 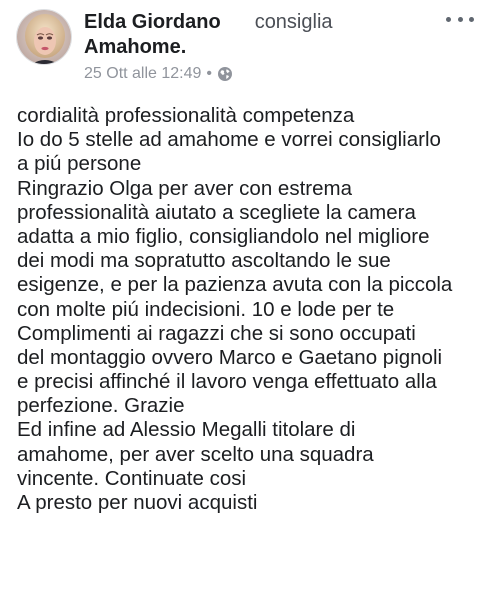 I want to click on post-text-line: amahome, per aver scelto una squadra, so click(x=195, y=454).